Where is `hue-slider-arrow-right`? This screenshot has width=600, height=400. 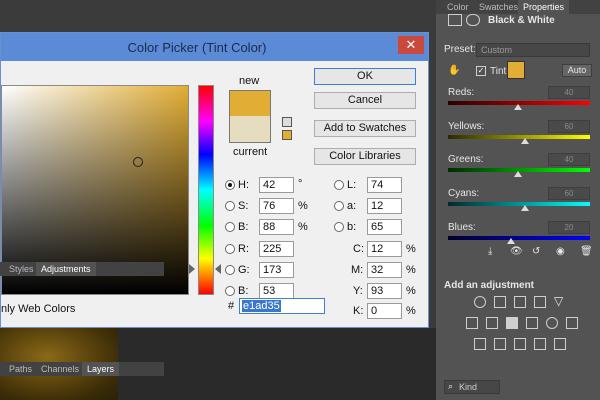 hue-slider-arrow-right is located at coordinates (218, 269).